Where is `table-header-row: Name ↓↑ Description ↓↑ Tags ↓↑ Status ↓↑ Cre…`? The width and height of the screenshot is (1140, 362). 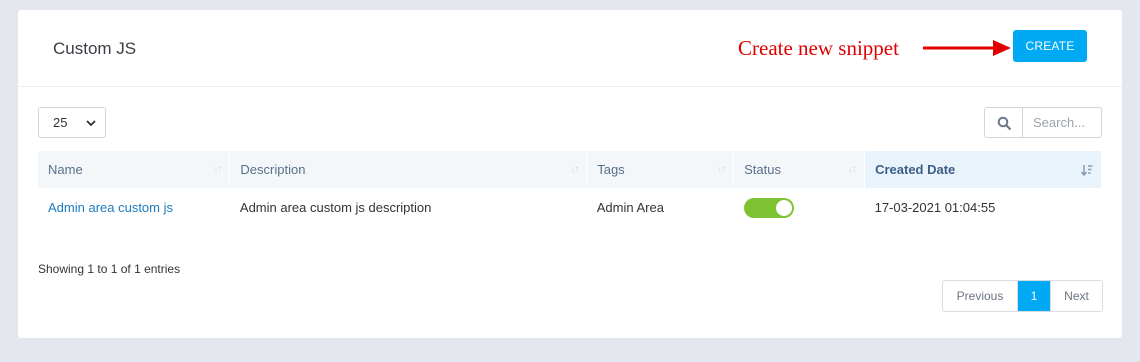
table-header-row: Name ↓↑ Description ↓↑ Tags ↓↑ Status ↓↑ Cre… is located at coordinates (570, 169).